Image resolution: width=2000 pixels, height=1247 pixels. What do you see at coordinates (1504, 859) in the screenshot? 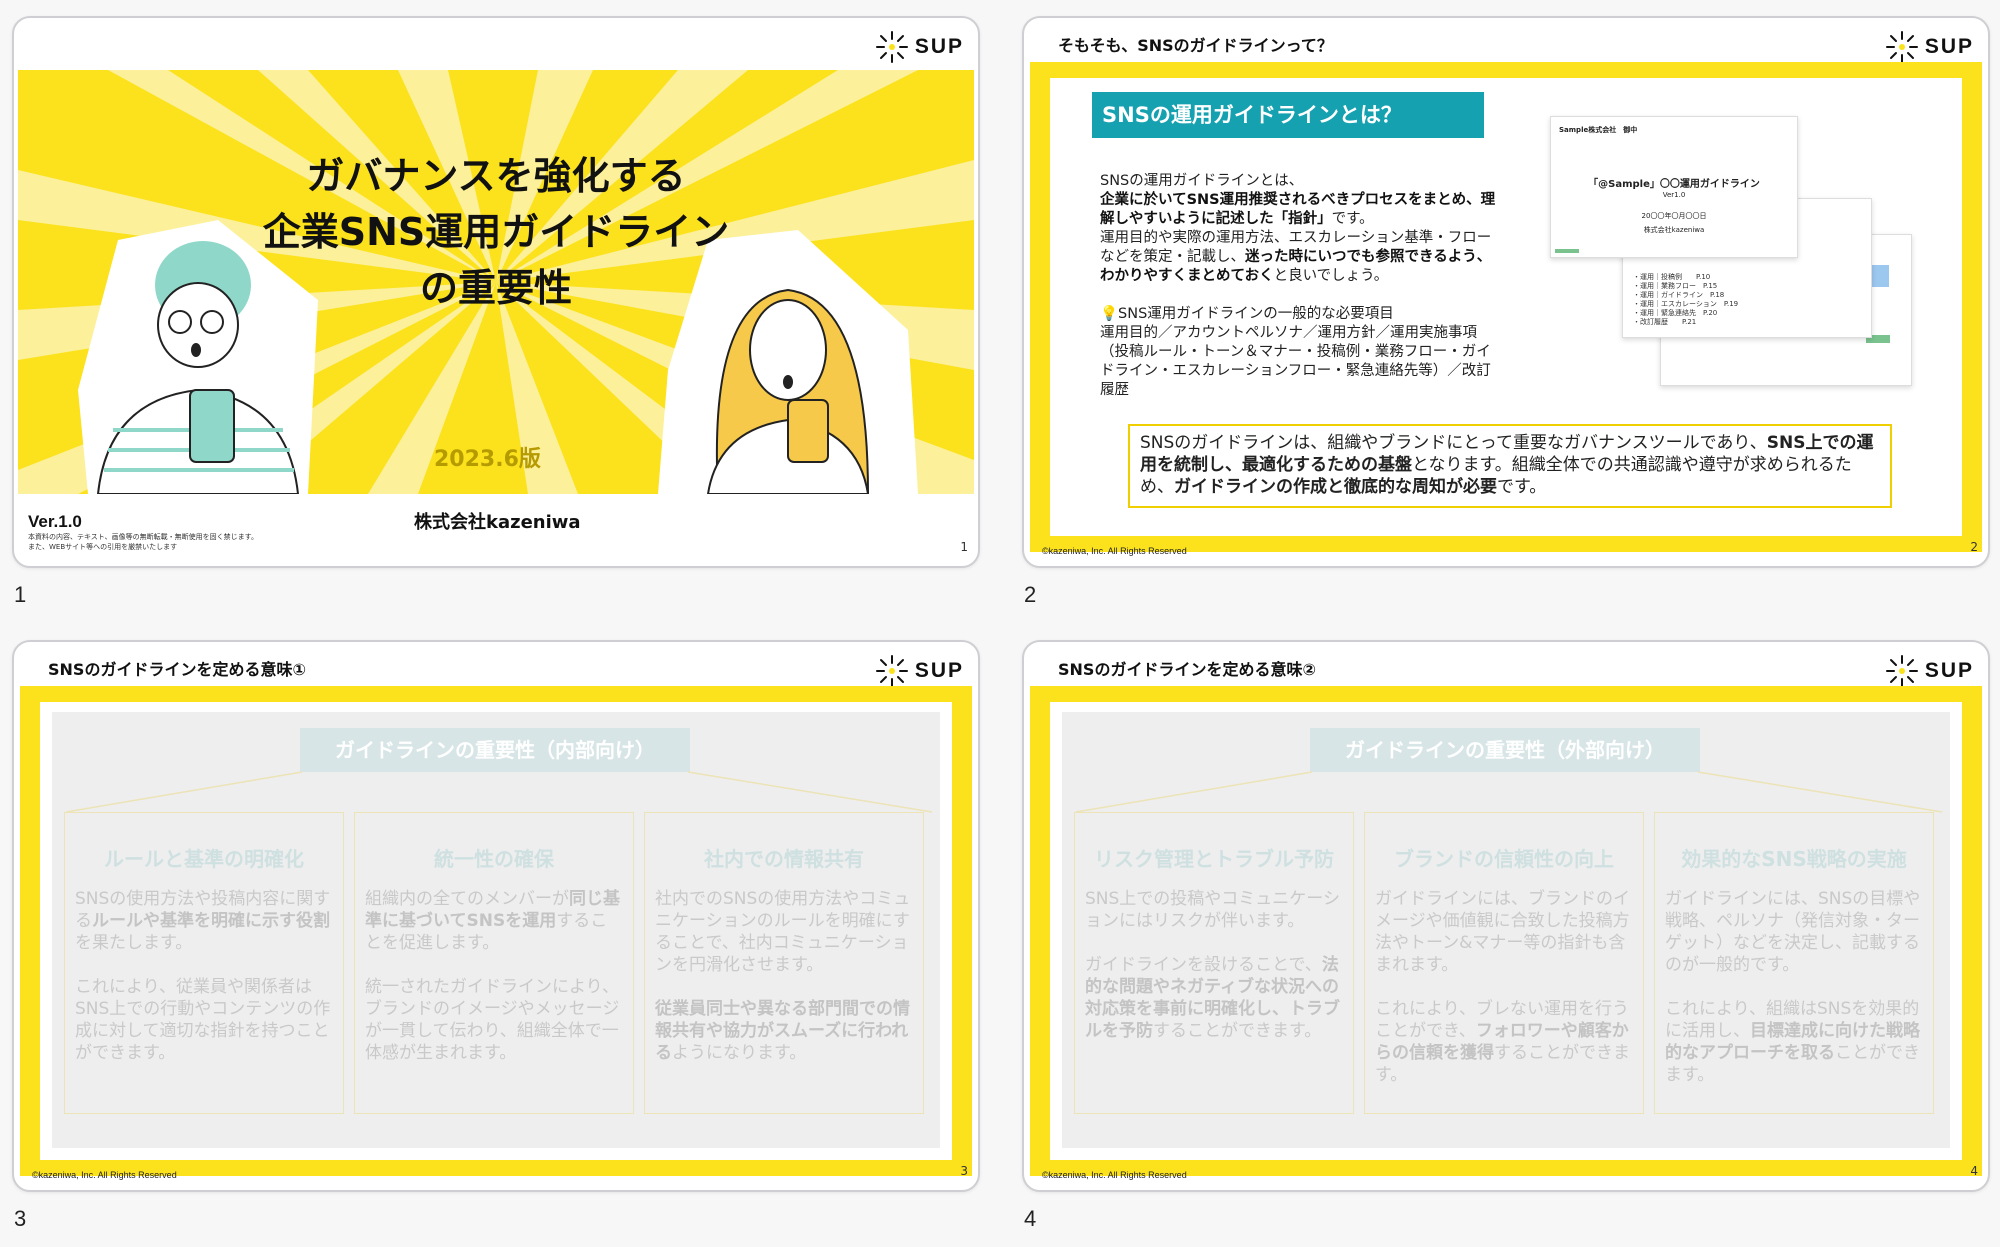
I see `column-title: ブランドの信頼性の向上` at bounding box center [1504, 859].